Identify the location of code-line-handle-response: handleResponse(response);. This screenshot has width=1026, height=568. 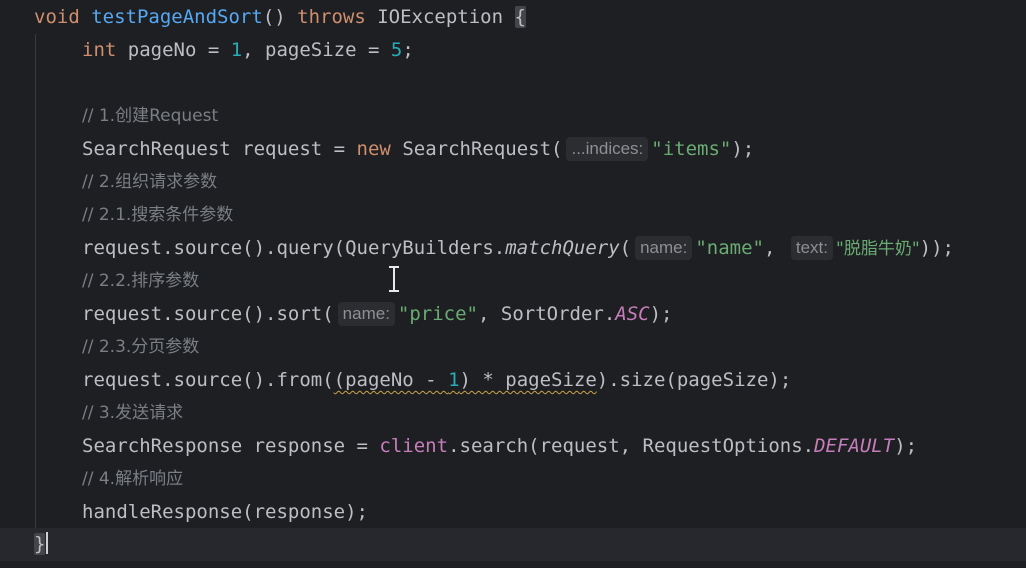
(225, 512).